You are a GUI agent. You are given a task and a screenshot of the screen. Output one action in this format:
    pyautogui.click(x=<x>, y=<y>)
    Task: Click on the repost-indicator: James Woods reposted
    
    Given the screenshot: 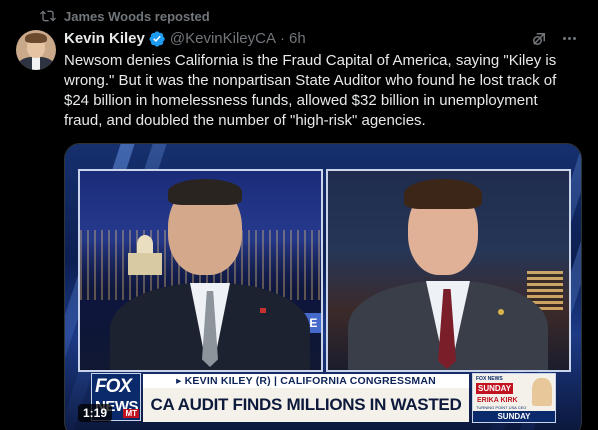 What is the action you would take?
    pyautogui.click(x=125, y=16)
    